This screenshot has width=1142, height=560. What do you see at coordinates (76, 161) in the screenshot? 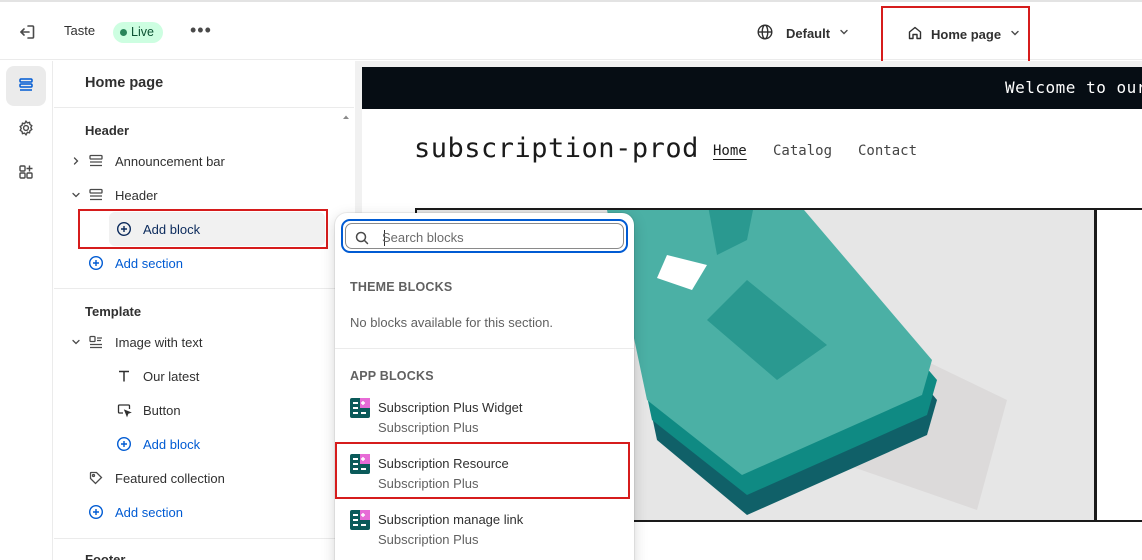
I see `chevron-right-icon` at bounding box center [76, 161].